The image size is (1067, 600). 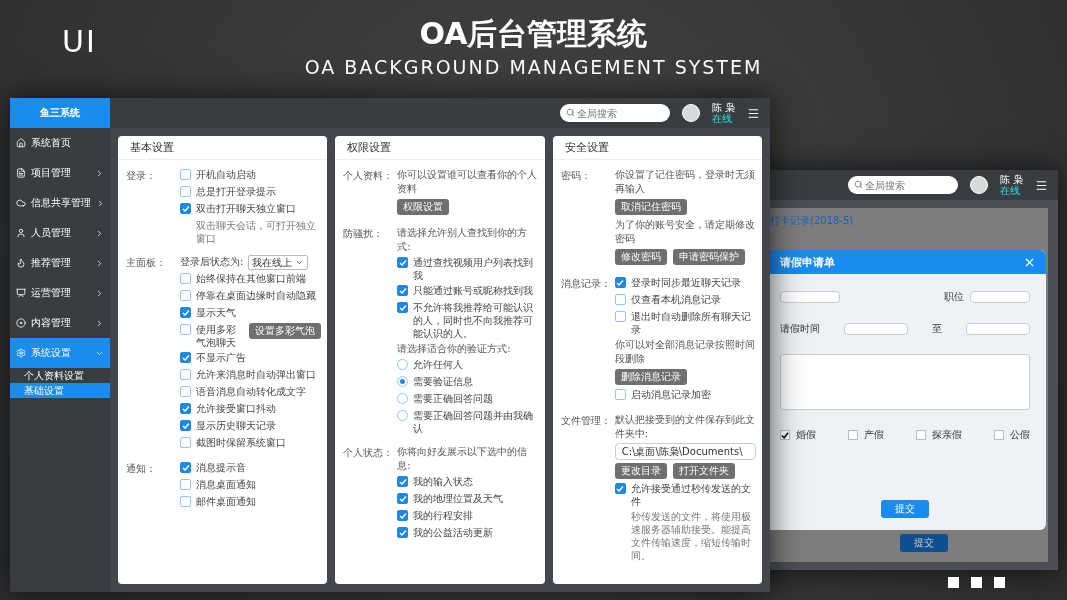 I want to click on user-name: 陈 枭, so click(x=1011, y=179).